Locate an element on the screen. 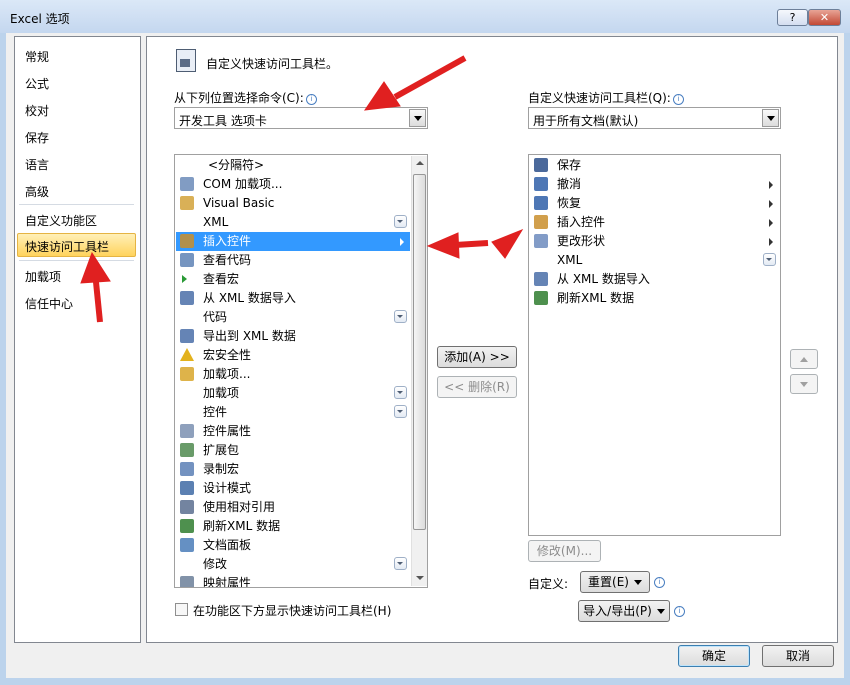 The height and width of the screenshot is (685, 850). command-item: 加载项 is located at coordinates (293, 393).